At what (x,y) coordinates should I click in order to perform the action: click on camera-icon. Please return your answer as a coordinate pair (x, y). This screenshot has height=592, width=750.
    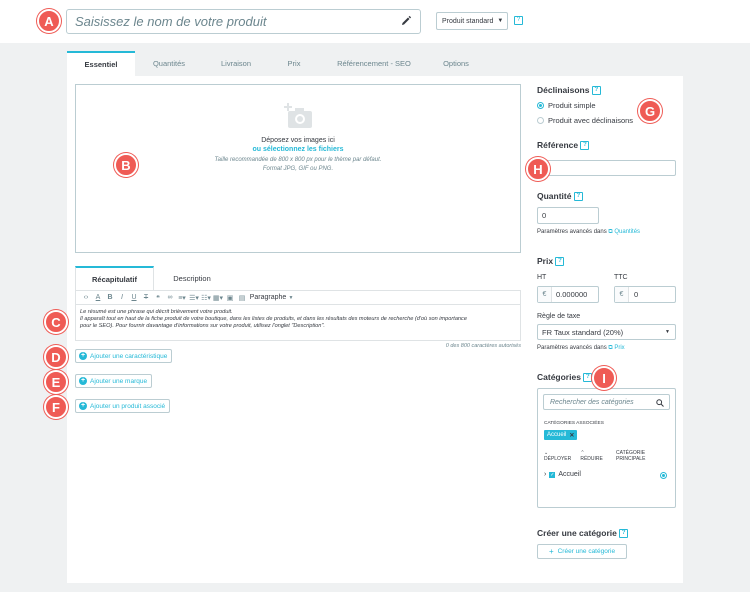
    Looking at the image, I should click on (298, 115).